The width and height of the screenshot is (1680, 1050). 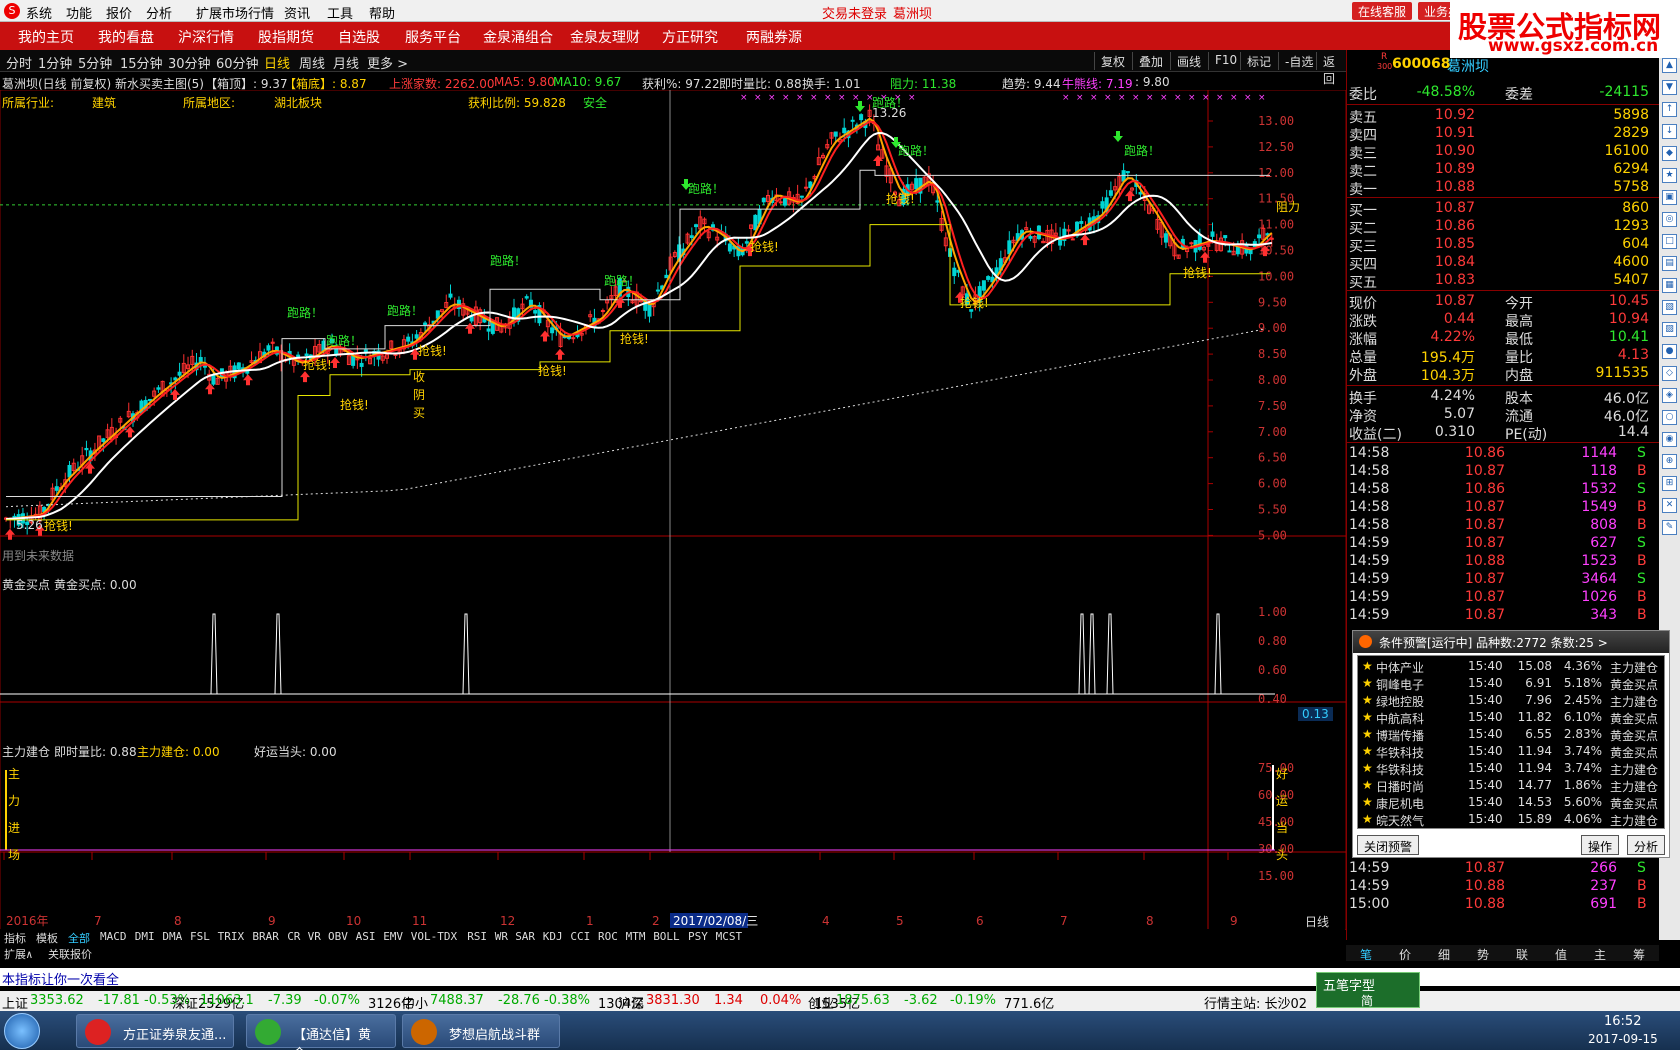 What do you see at coordinates (1503, 188) in the screenshot?
I see `ask-row: 卖一 10.88 5758` at bounding box center [1503, 188].